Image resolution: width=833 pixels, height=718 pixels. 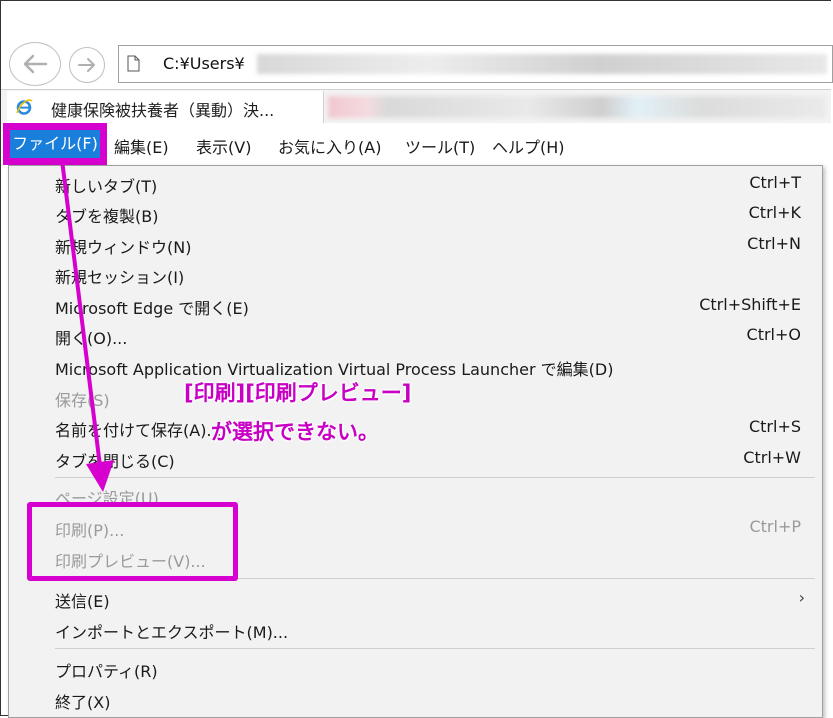 I want to click on annotation-arrow, so click(x=87, y=325).